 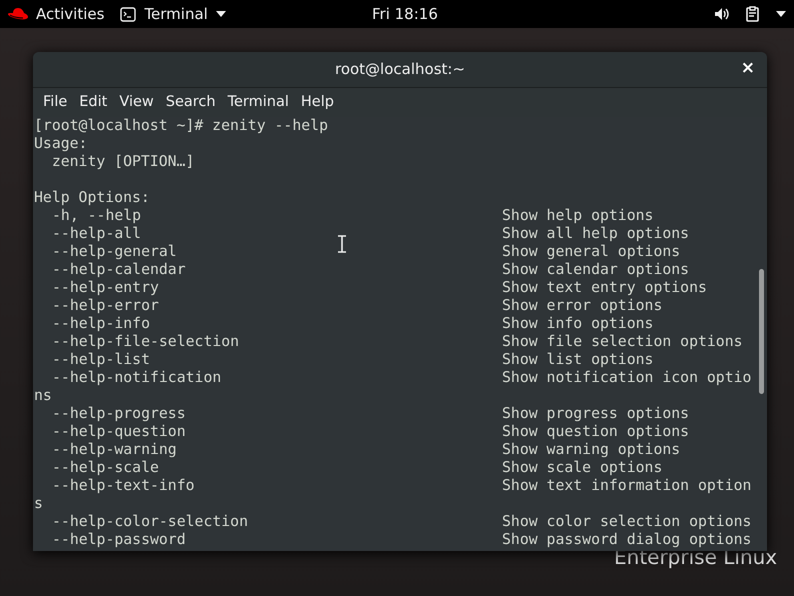 What do you see at coordinates (582, 306) in the screenshot?
I see `option-description: Show error options` at bounding box center [582, 306].